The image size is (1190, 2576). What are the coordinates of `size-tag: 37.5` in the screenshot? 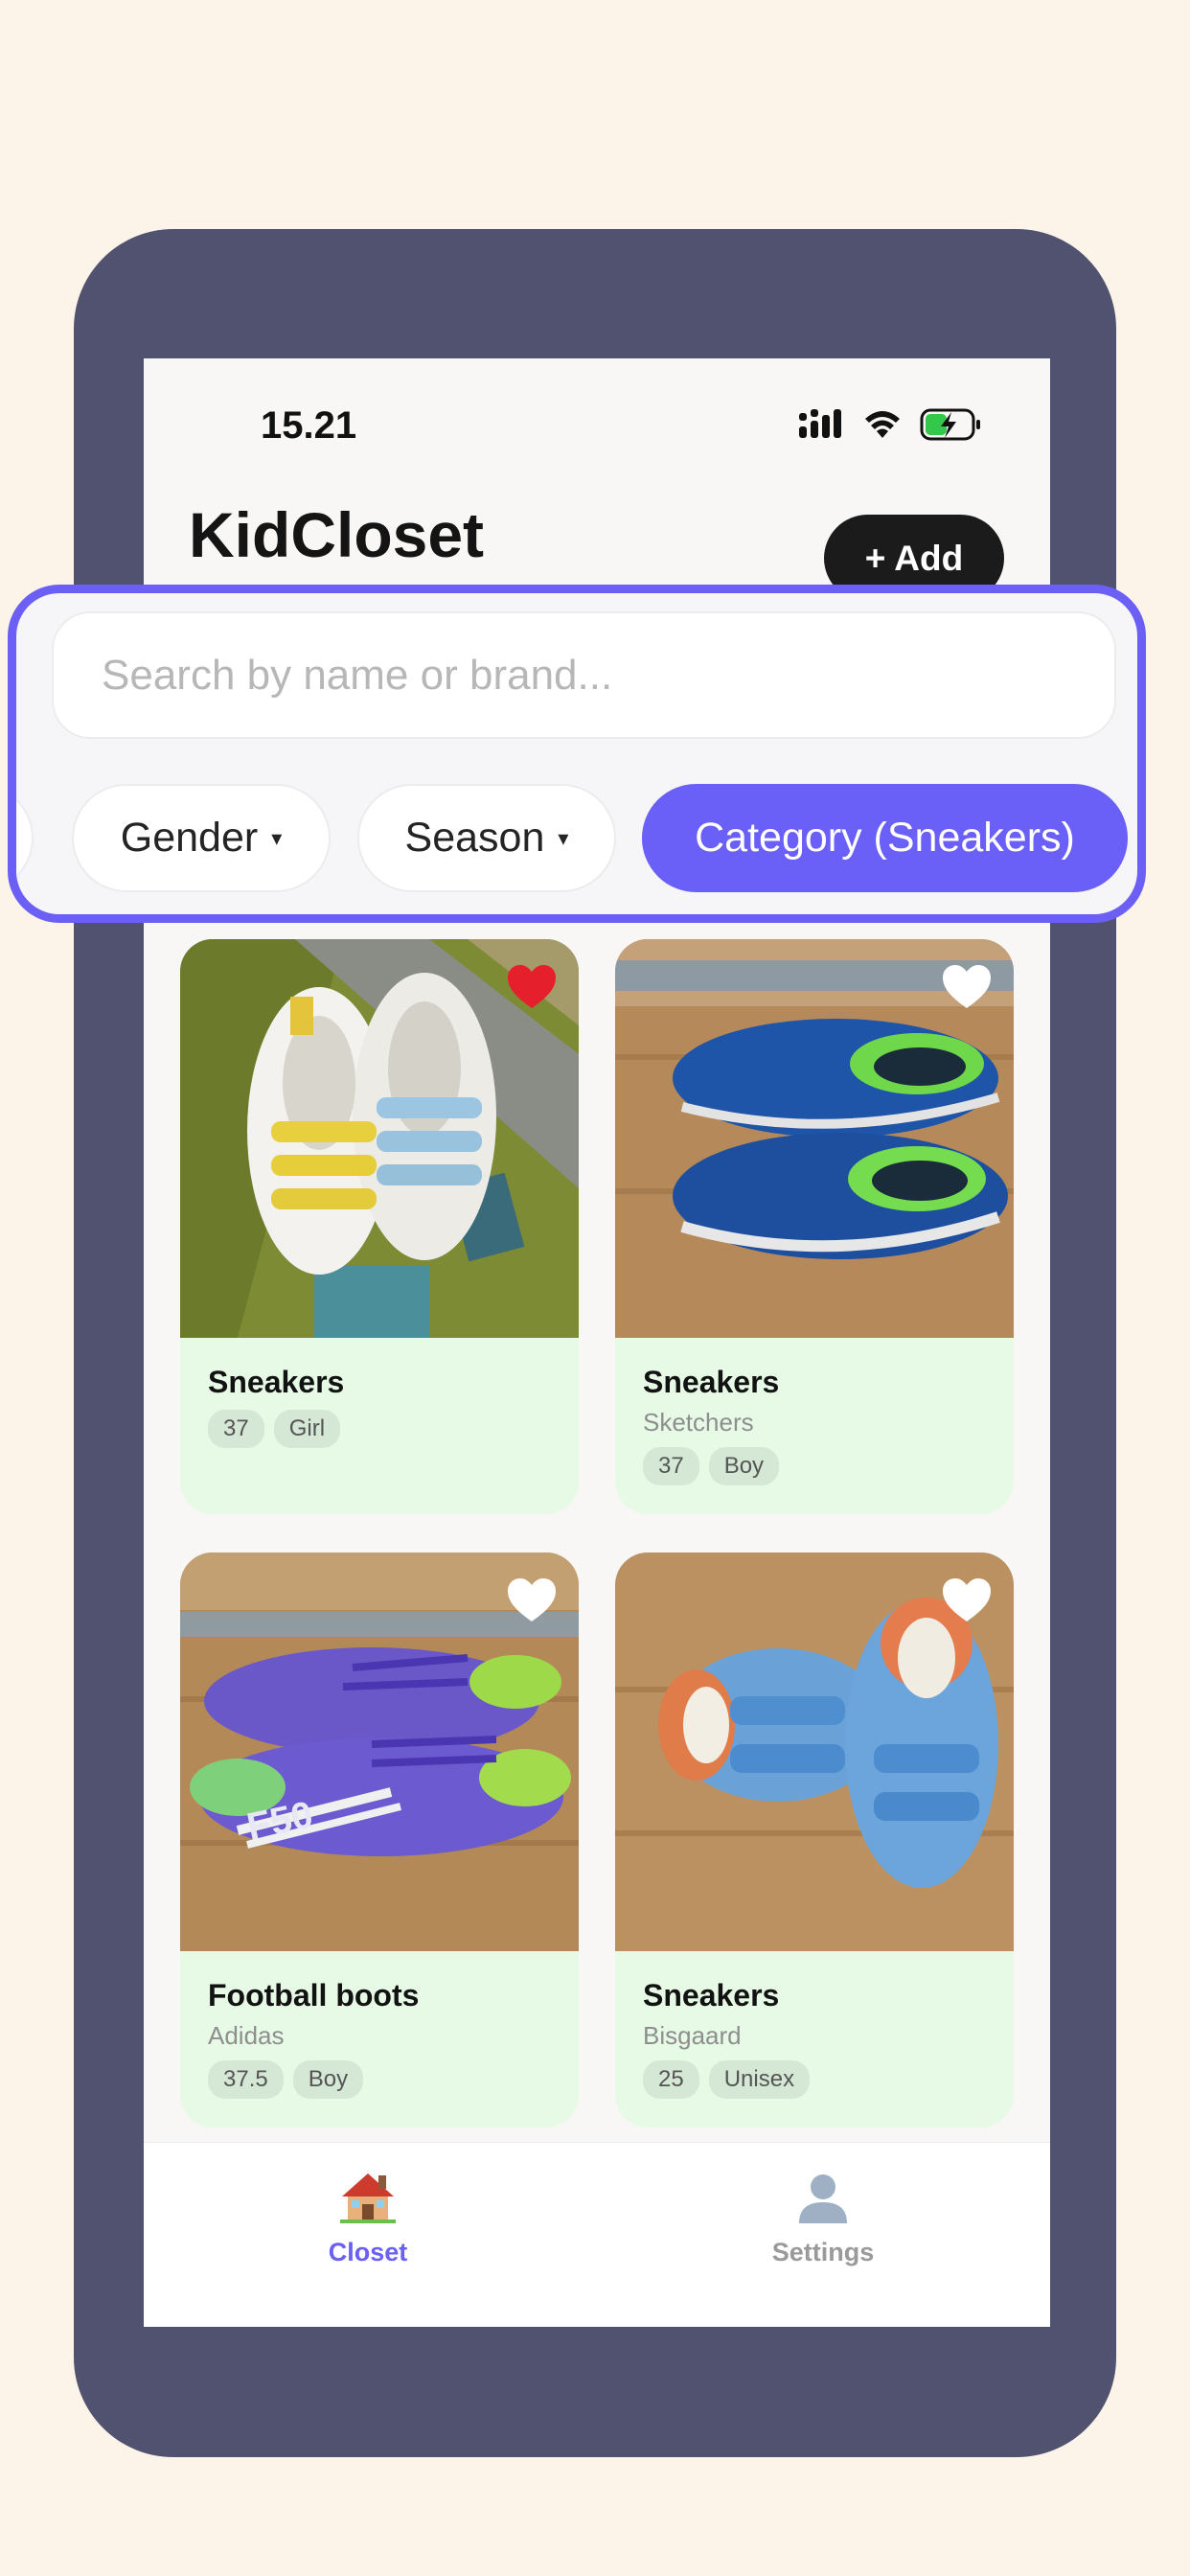 It's located at (246, 2079).